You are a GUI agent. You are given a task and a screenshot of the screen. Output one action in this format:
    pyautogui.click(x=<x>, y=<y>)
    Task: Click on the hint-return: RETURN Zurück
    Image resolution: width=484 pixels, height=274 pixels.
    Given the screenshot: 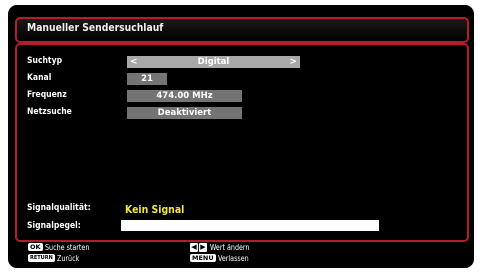 What is the action you would take?
    pyautogui.click(x=55, y=258)
    